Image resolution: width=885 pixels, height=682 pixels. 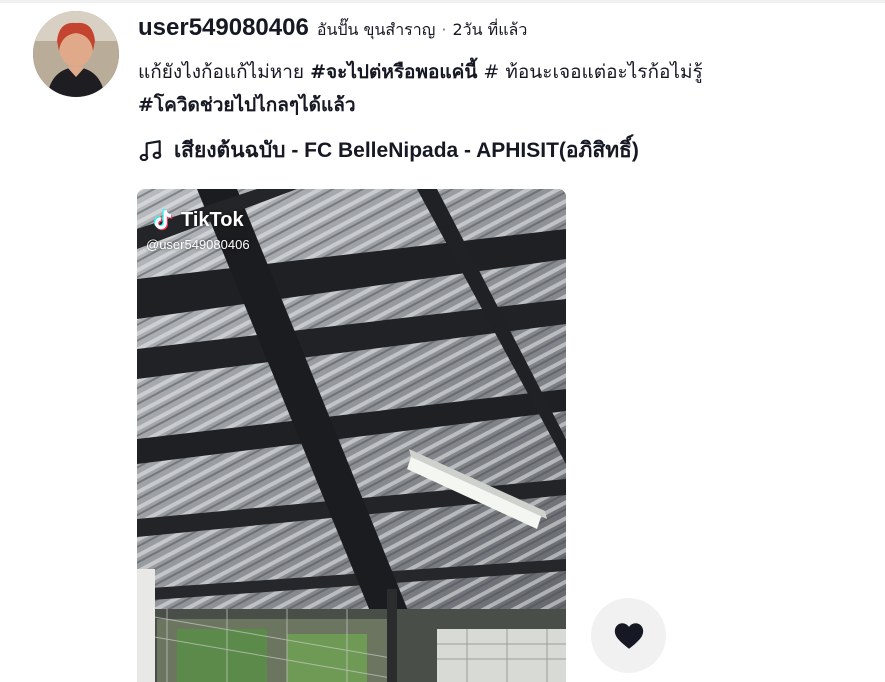 What do you see at coordinates (163, 220) in the screenshot?
I see `tiktok-logo-icon` at bounding box center [163, 220].